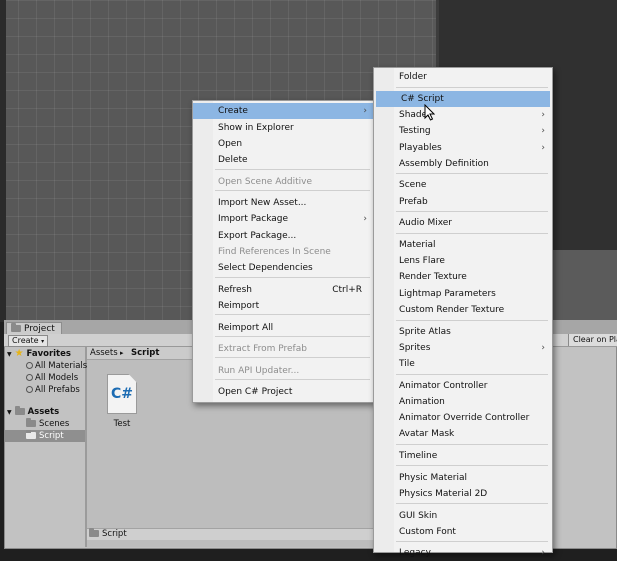 This screenshot has width=617, height=561. Describe the element at coordinates (283, 111) in the screenshot. I see `menu-item-create: Create ›` at that location.